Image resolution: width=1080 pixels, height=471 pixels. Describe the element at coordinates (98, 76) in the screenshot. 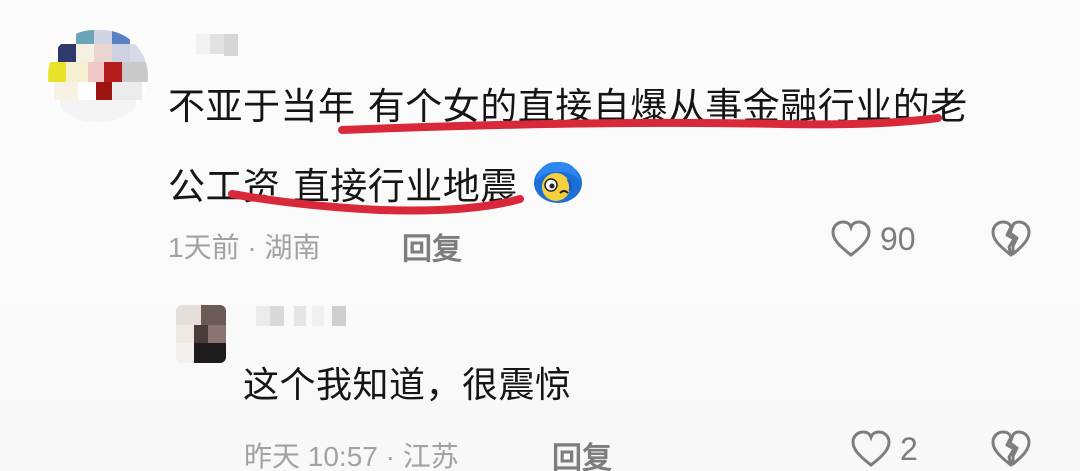

I see `avatar` at that location.